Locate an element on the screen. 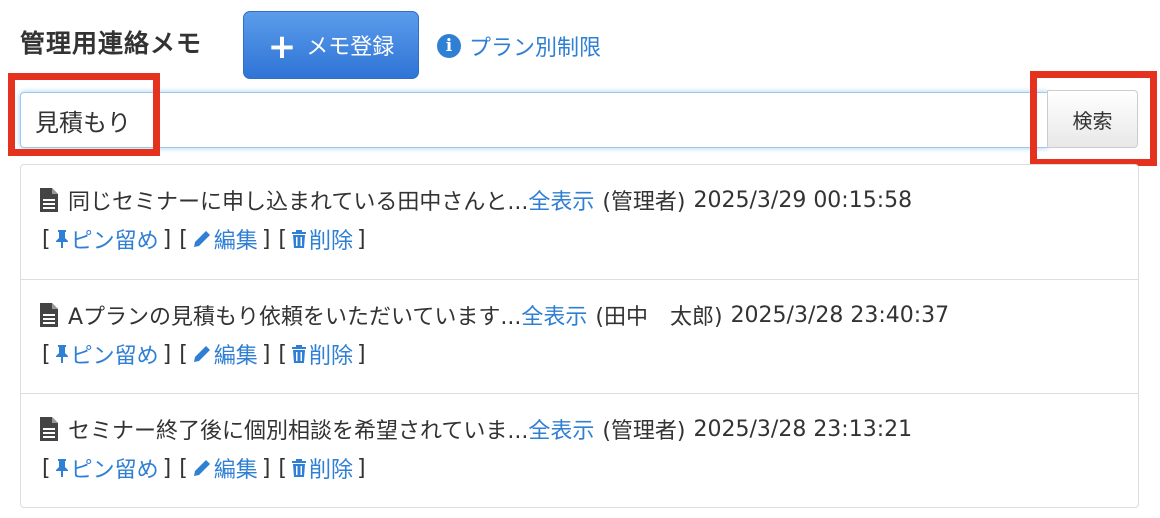 The width and height of the screenshot is (1160, 518). memo-timestamp: 2025/3/28 23:40:37 is located at coordinates (840, 315).